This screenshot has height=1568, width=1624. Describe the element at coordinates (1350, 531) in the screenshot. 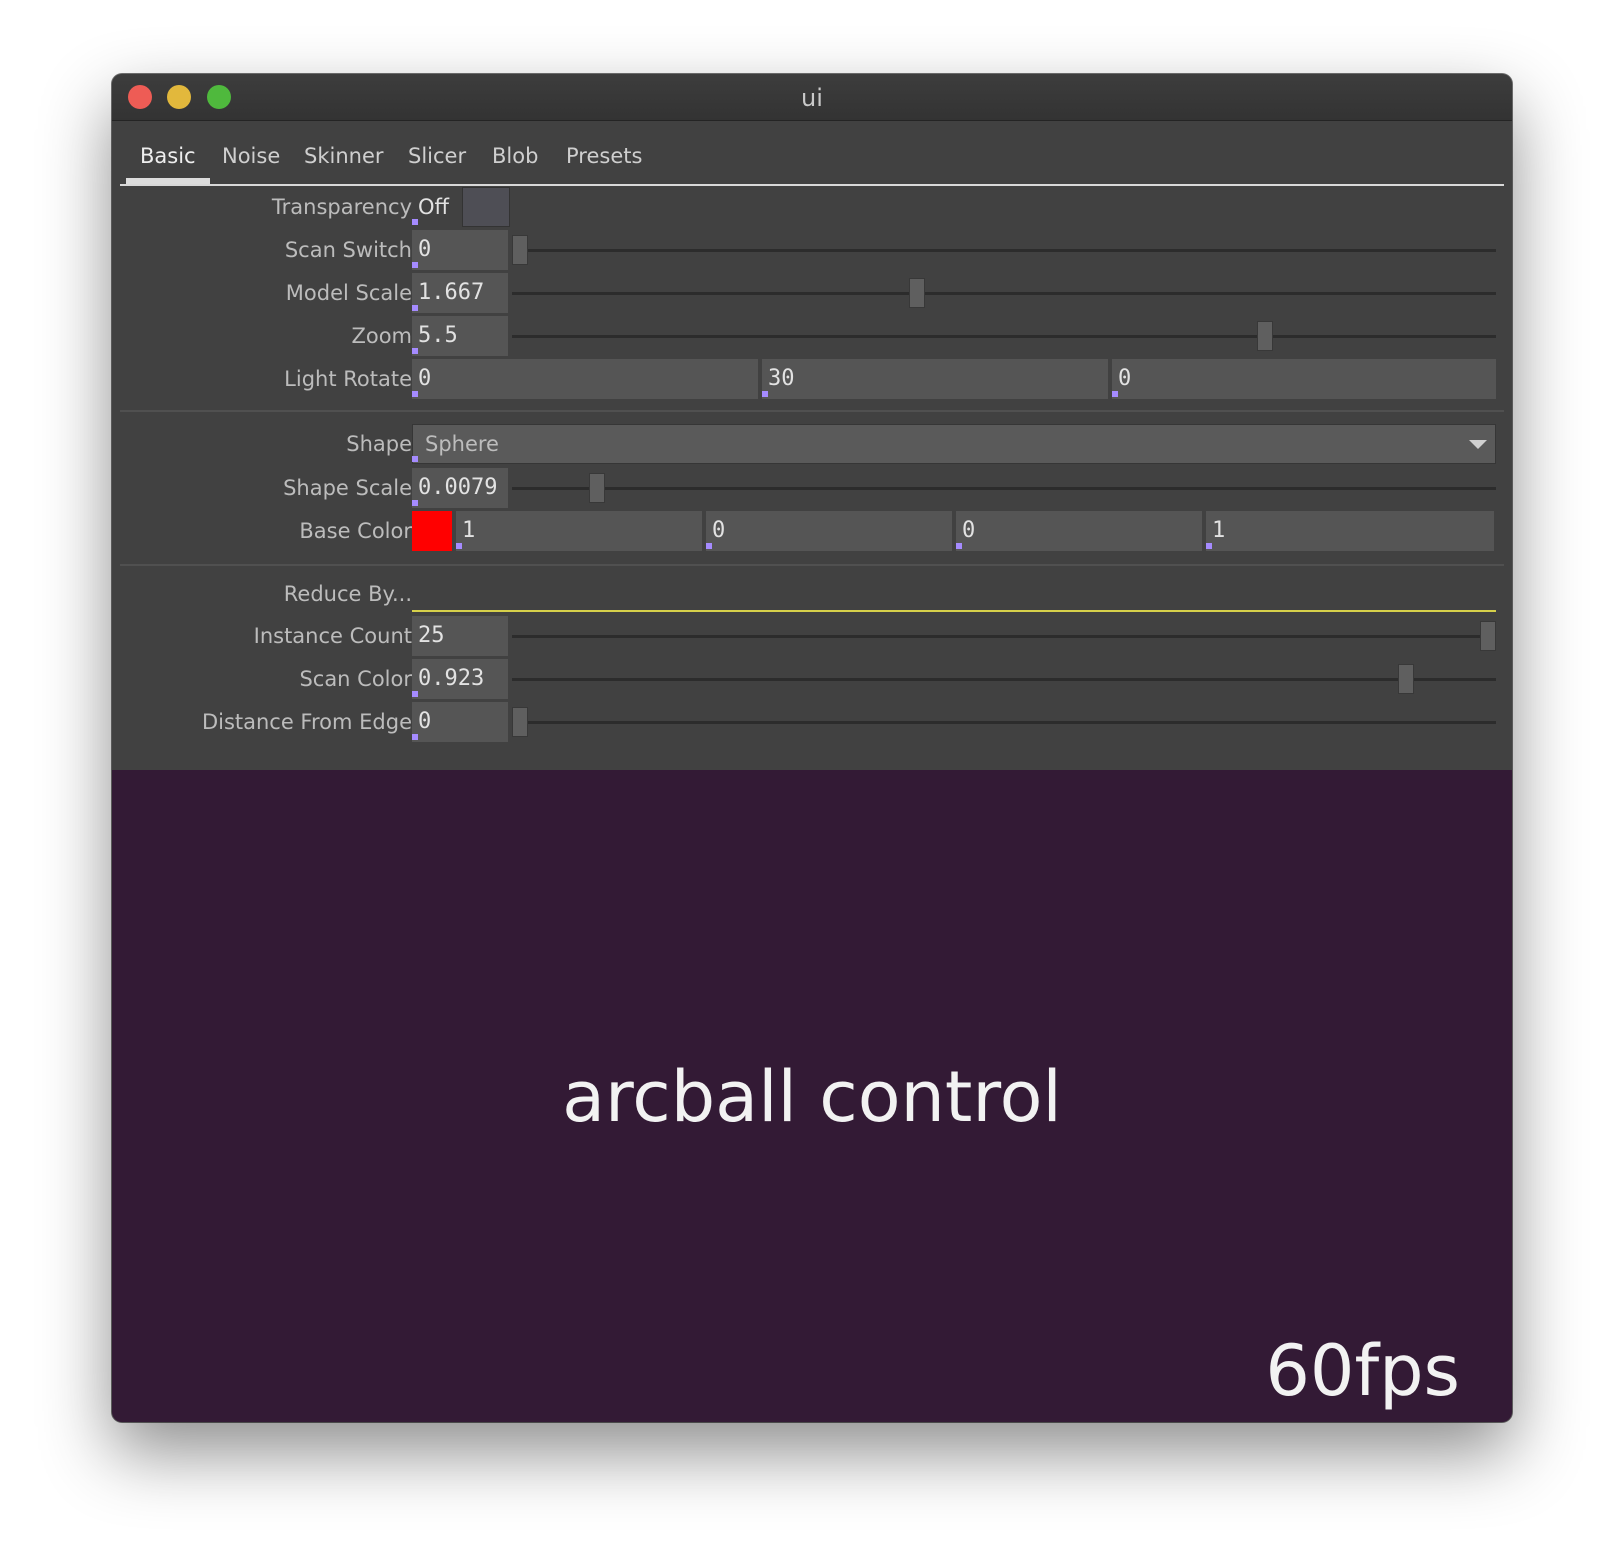

I see `base-color-a-field: 1` at that location.